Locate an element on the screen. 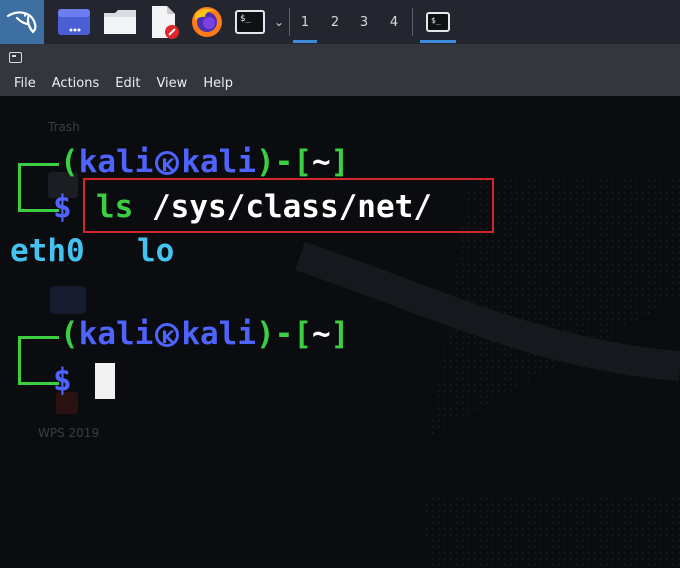 The height and width of the screenshot is (568, 680). prompt-line-1: (kalikali)-[~] is located at coordinates (205, 164).